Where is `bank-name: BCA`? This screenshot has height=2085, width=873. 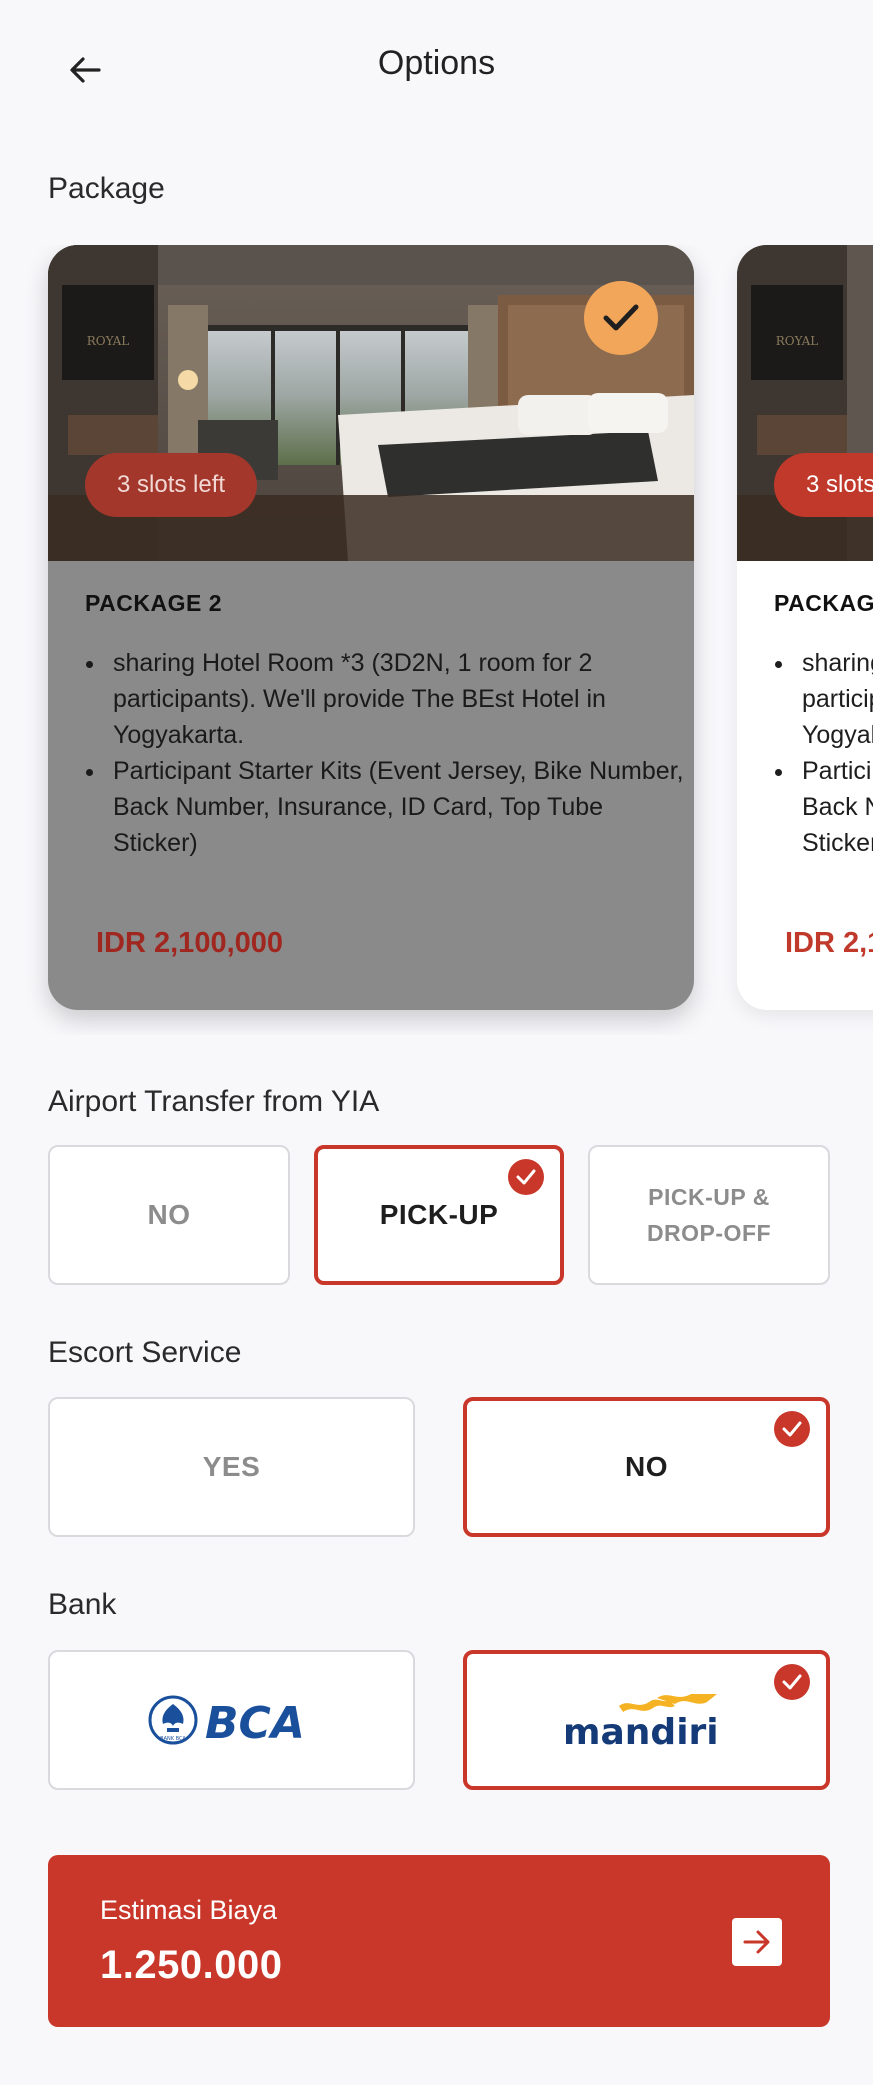
bank-name: BCA is located at coordinates (255, 1723).